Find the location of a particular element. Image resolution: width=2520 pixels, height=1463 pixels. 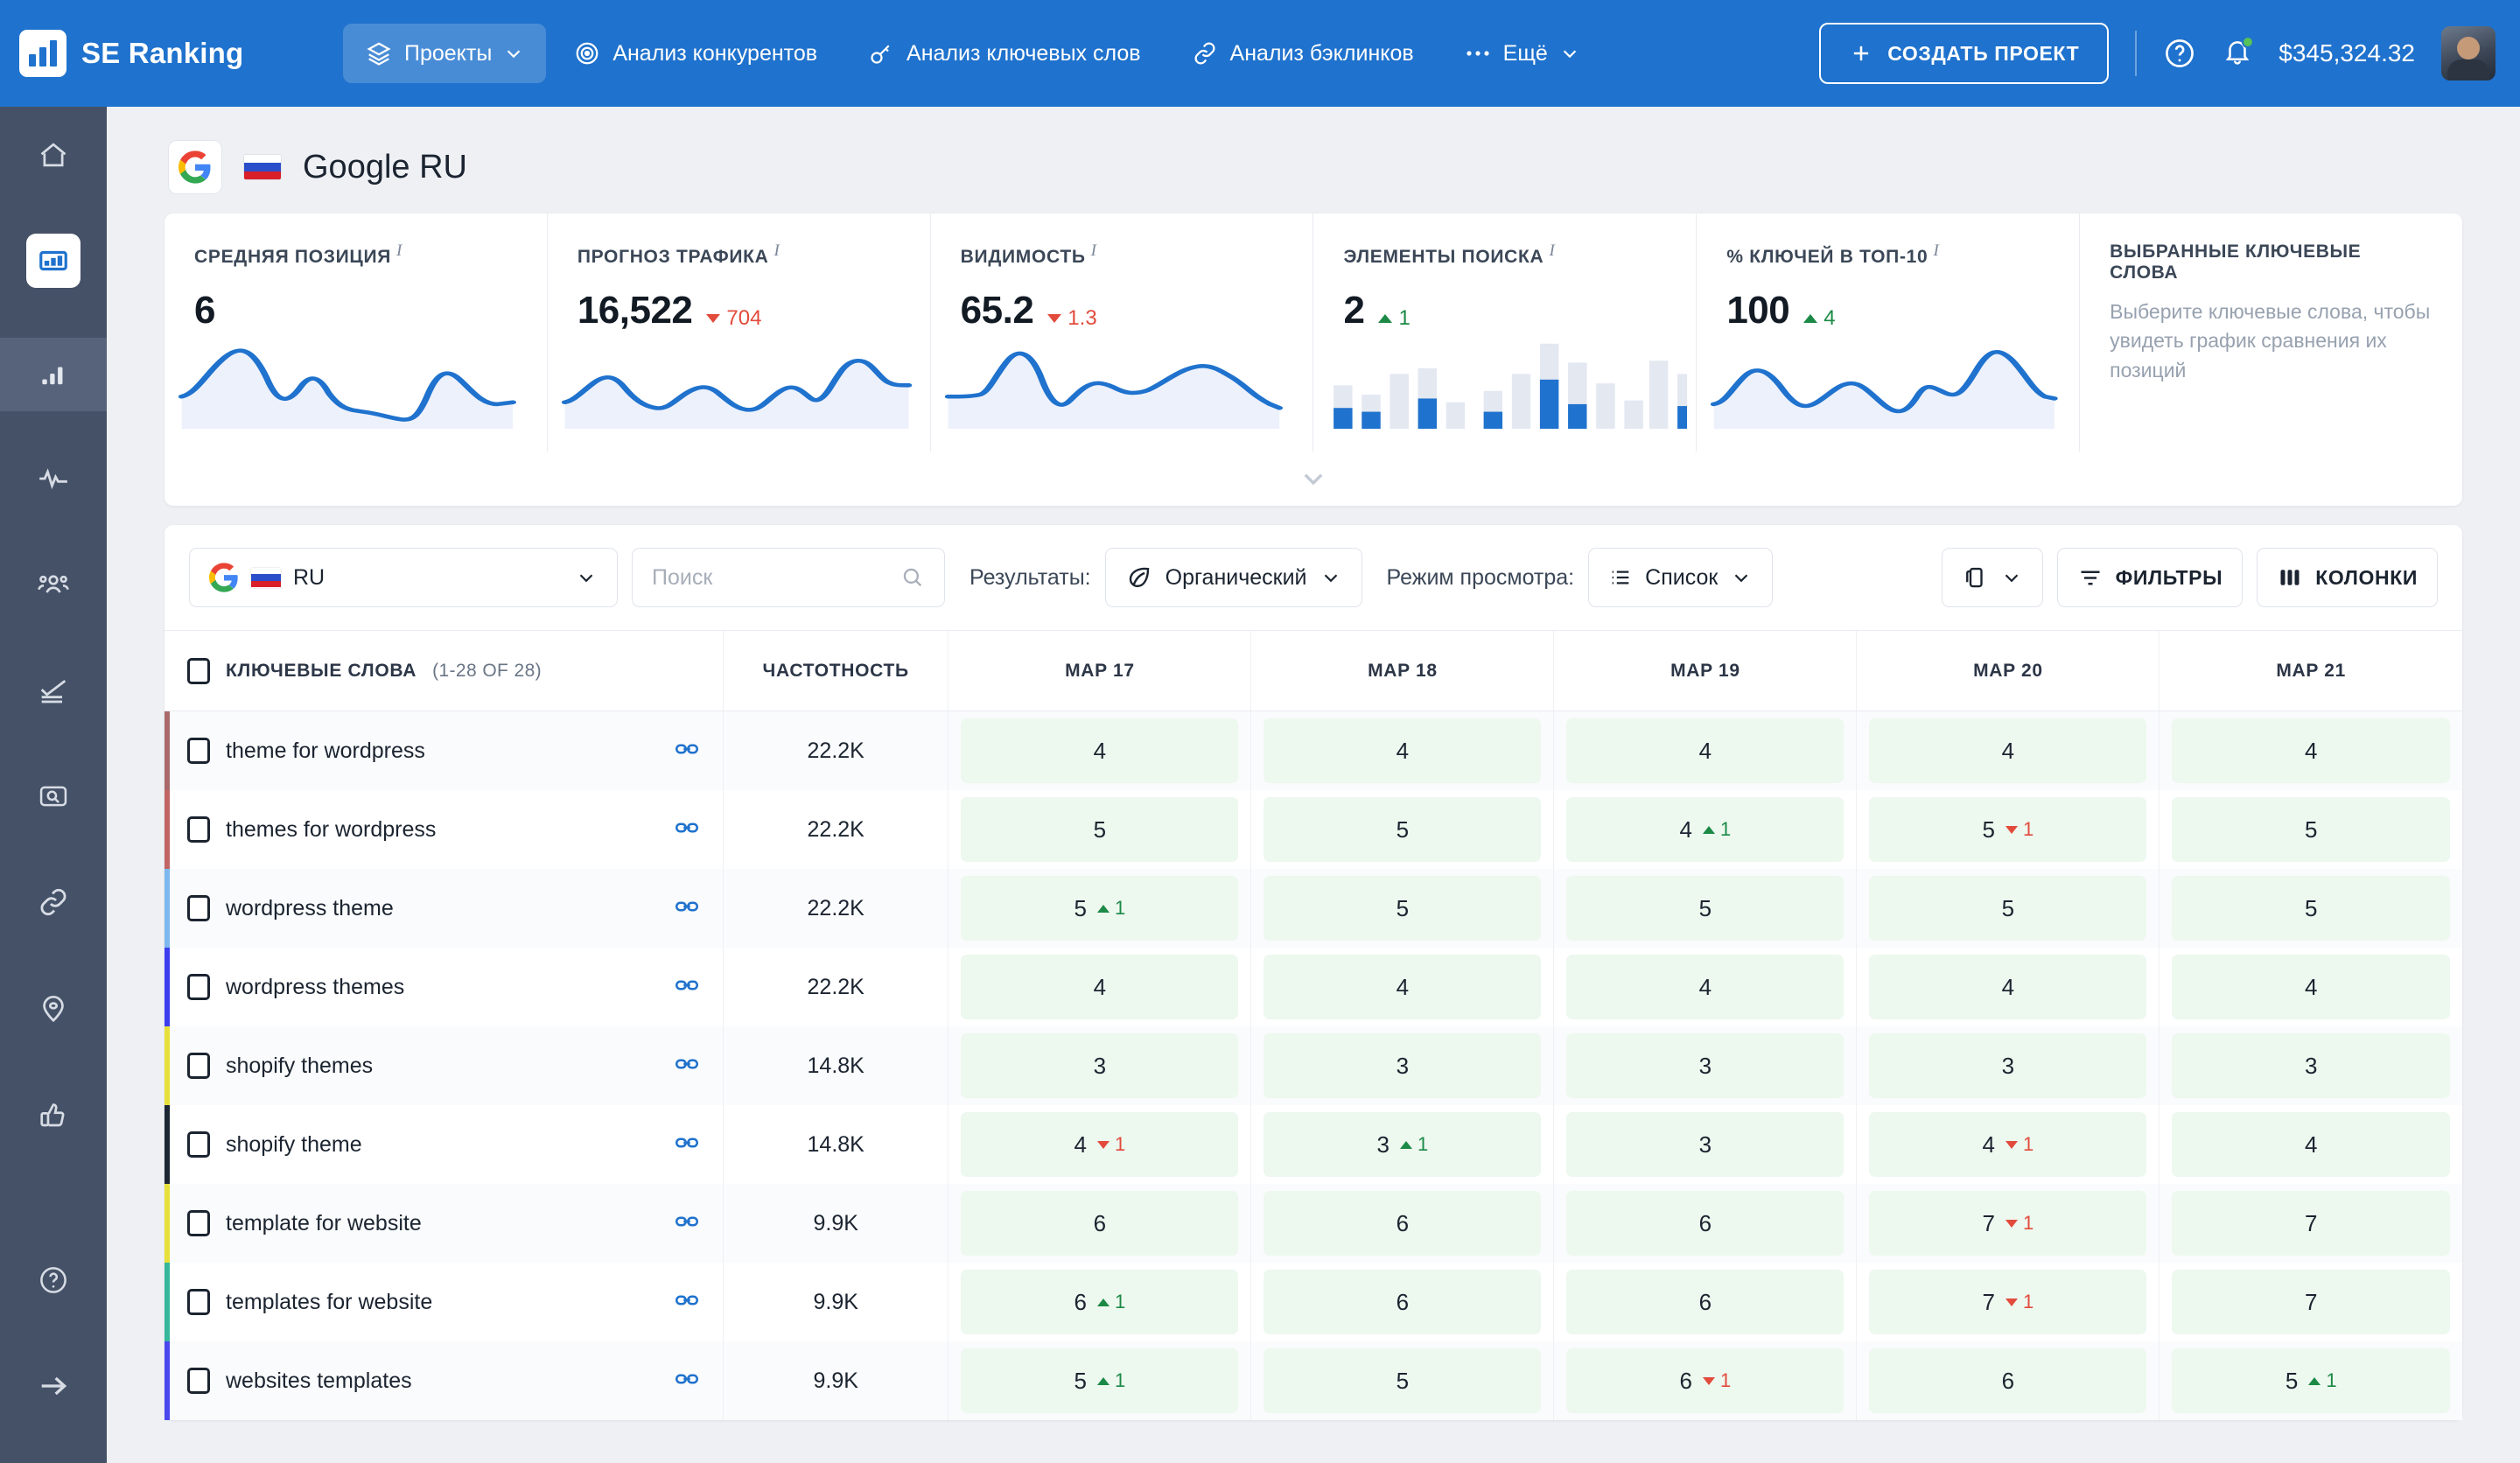

nav-item-keyword-analysis: Анализ ключевых слов is located at coordinates (1004, 53).